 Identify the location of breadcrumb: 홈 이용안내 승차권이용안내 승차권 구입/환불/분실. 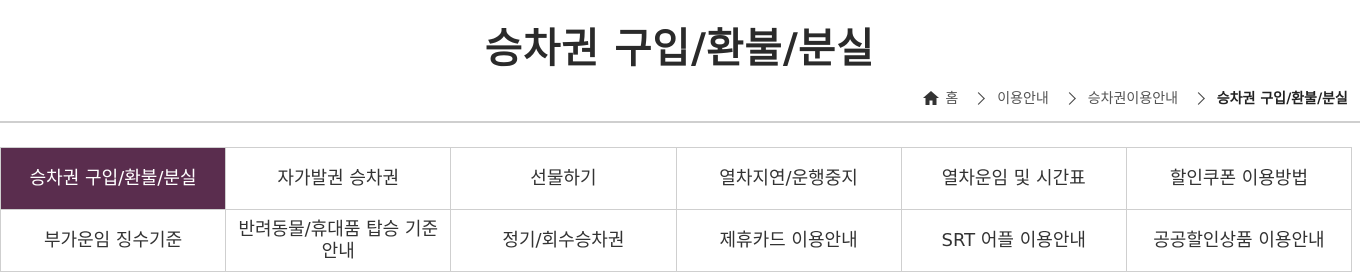
(1135, 98).